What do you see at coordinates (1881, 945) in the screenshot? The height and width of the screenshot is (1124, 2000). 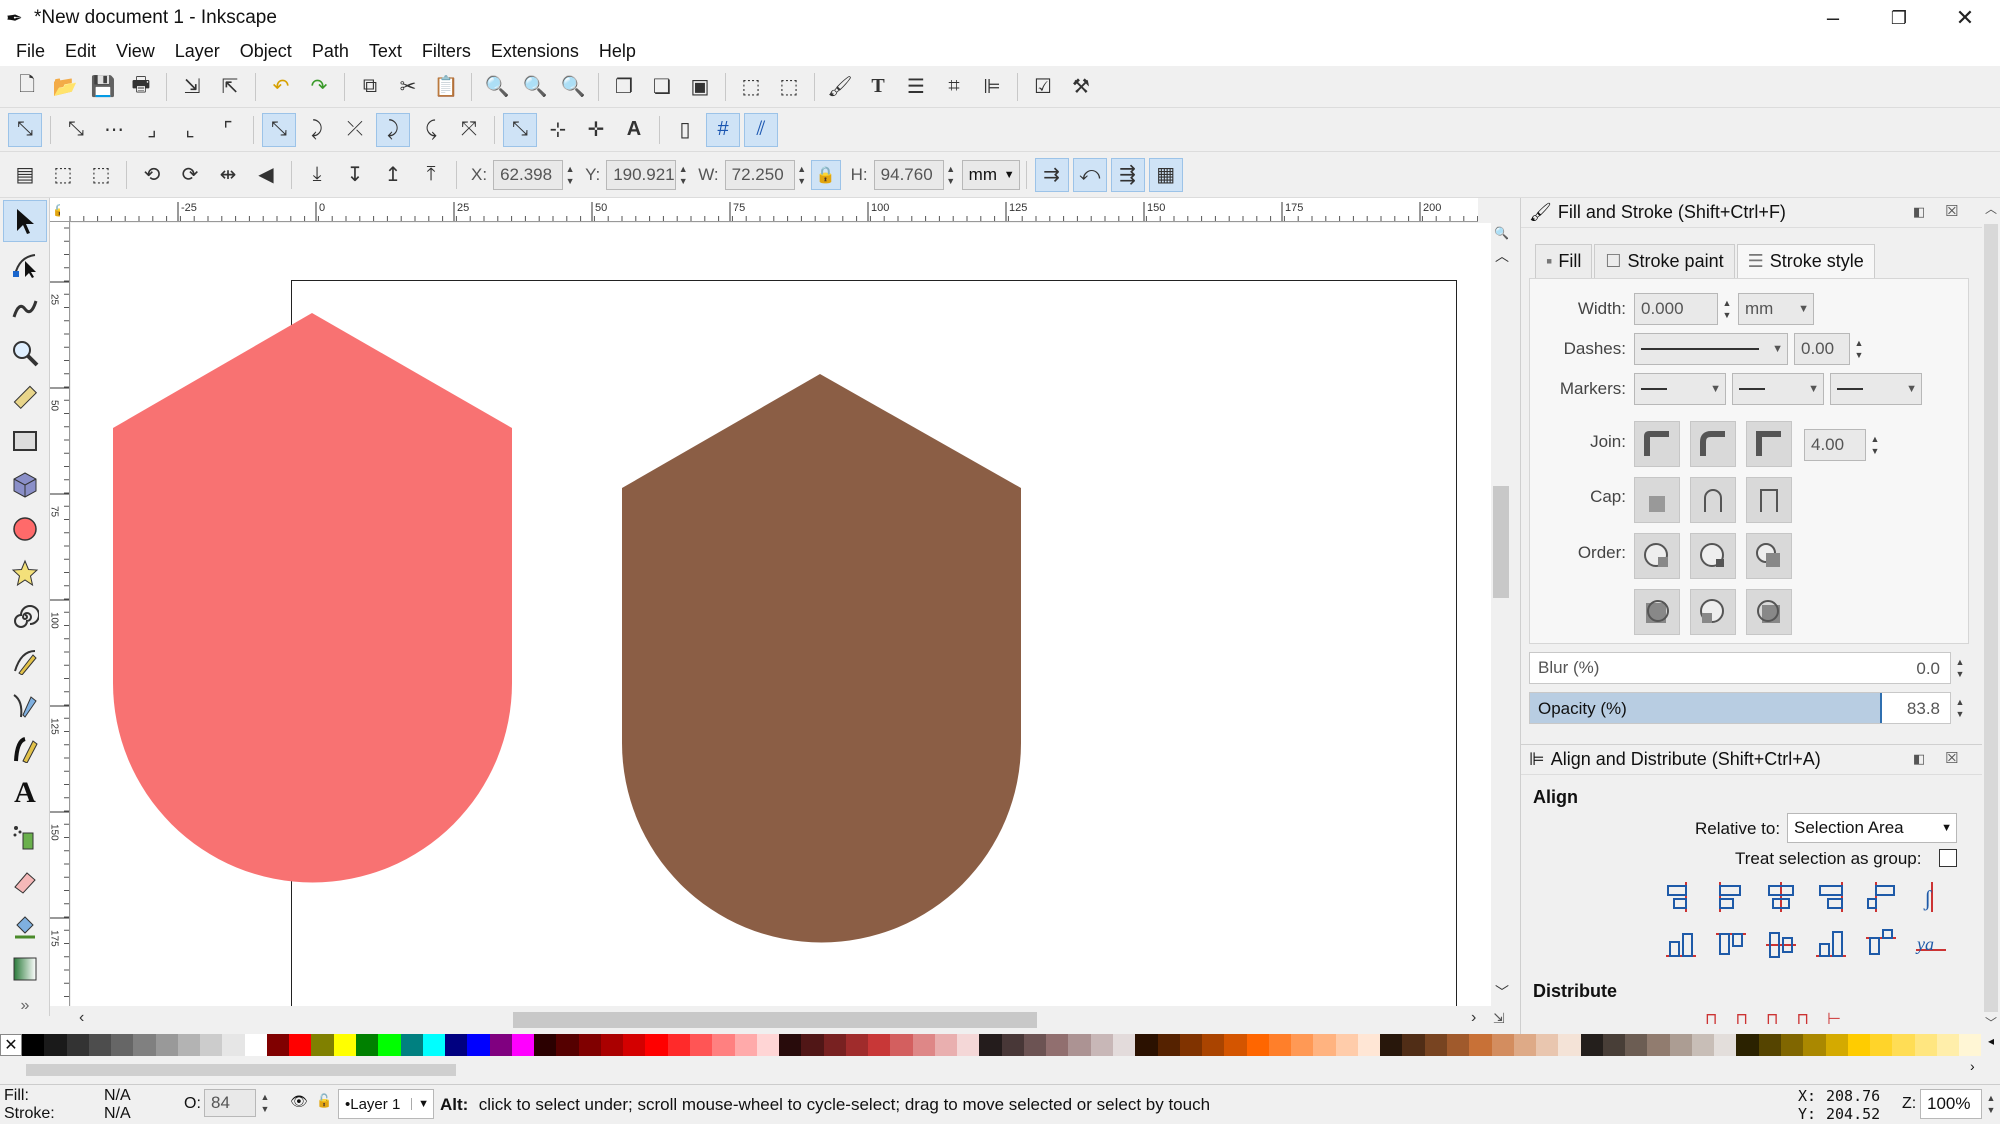 I see `align-top-to-bottom-icon` at bounding box center [1881, 945].